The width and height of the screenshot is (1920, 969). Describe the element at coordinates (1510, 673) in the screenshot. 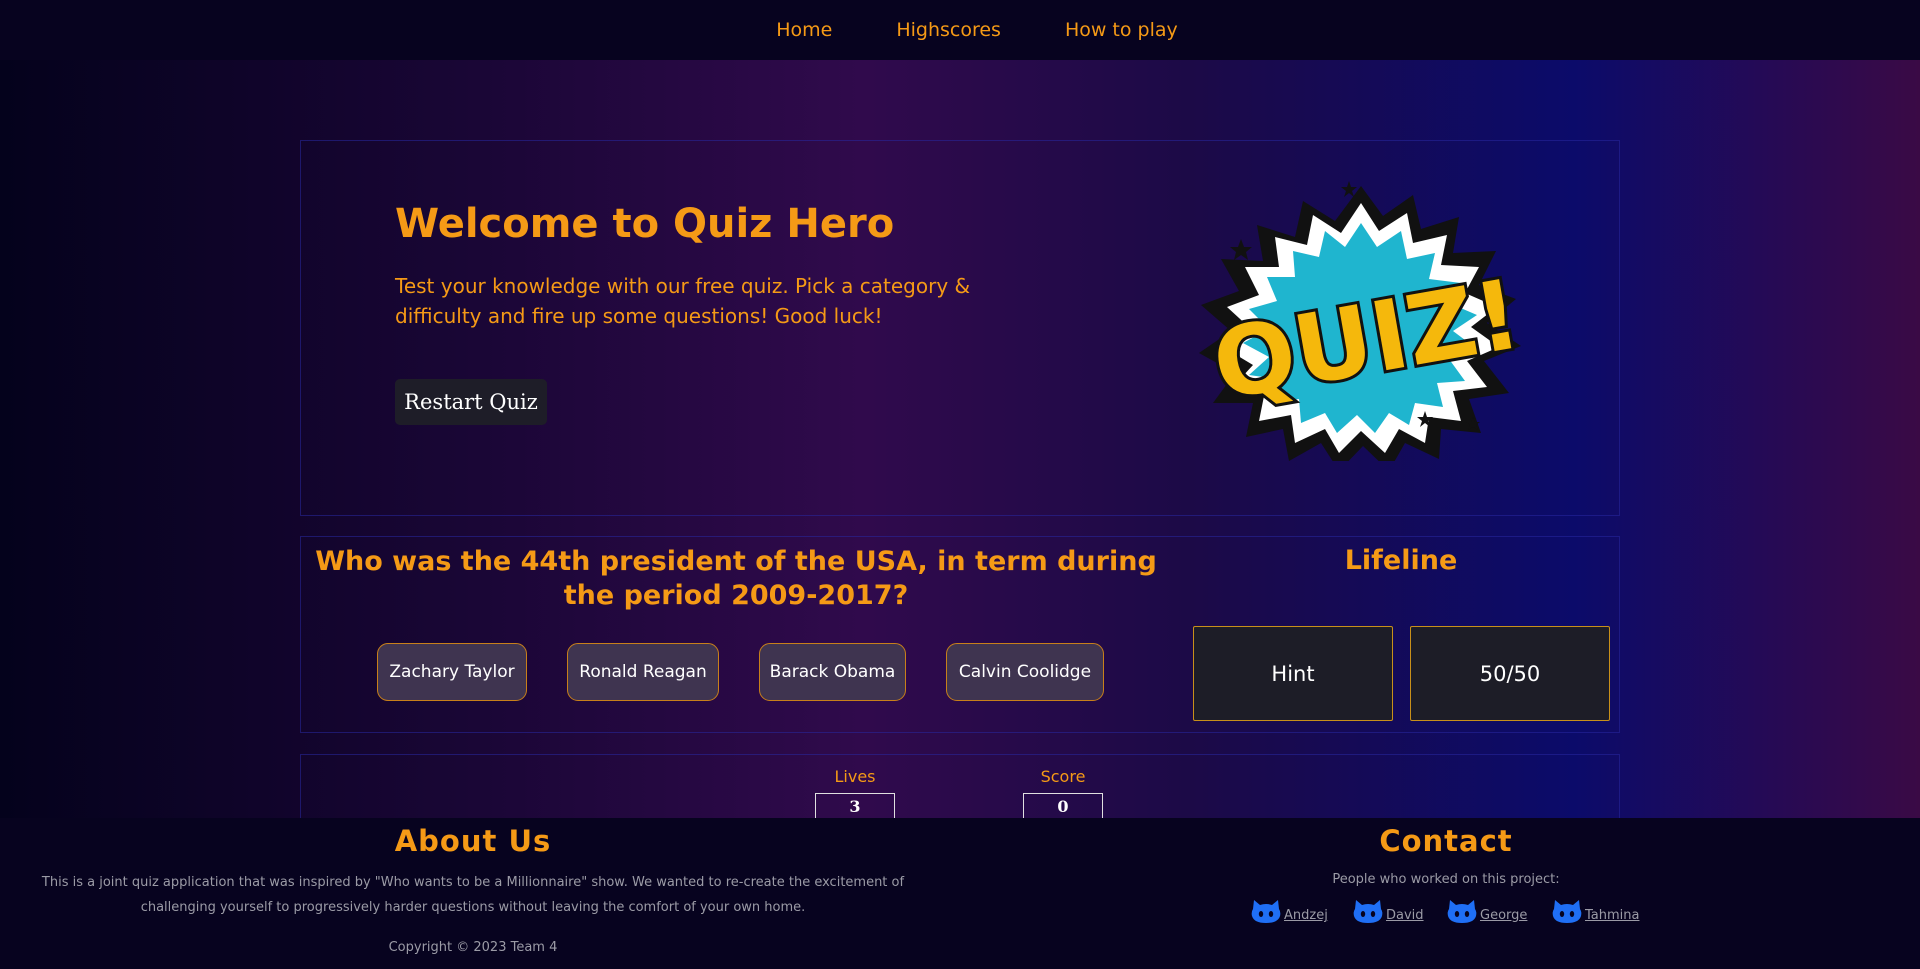

I see `fifty-fifty-button: 50/50` at that location.